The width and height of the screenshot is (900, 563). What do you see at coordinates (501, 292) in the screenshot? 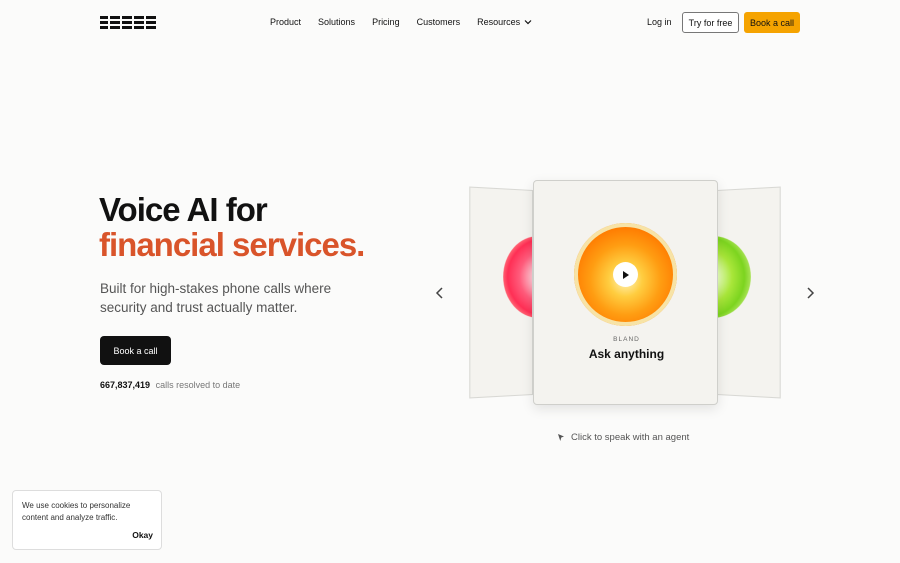
I see `agent-card-left` at bounding box center [501, 292].